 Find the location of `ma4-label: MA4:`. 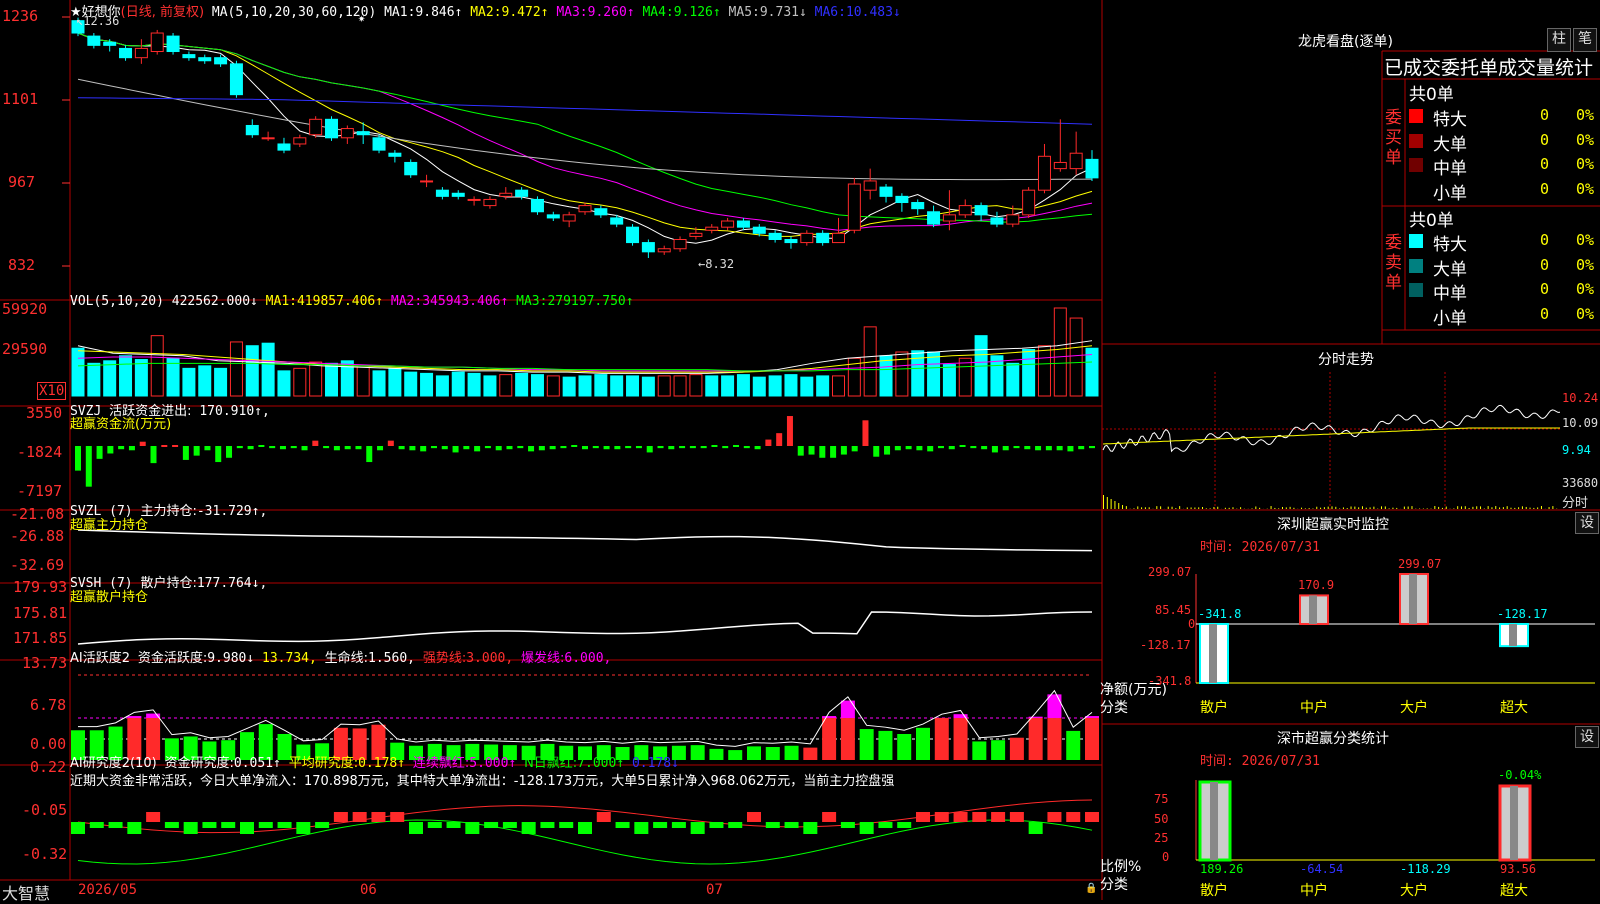

ma4-label: MA4: is located at coordinates (657, 12).